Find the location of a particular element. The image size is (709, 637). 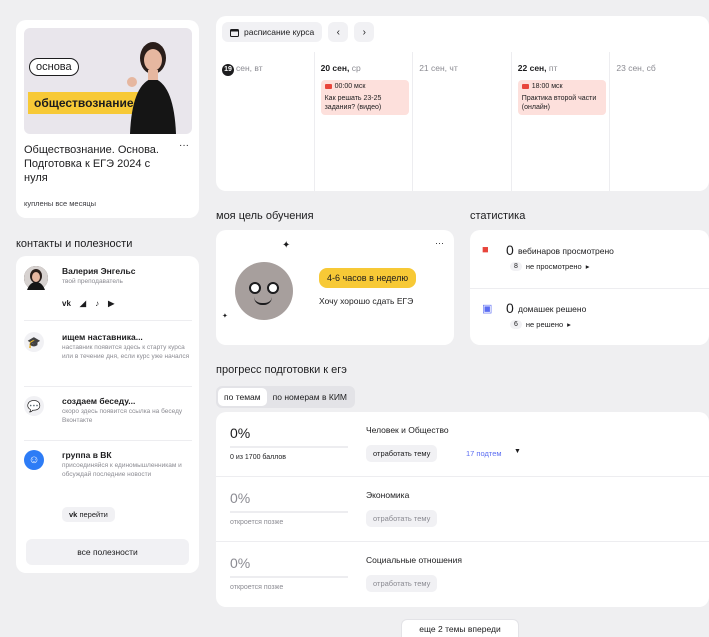

youtube-icon: ▶ is located at coordinates (111, 303).